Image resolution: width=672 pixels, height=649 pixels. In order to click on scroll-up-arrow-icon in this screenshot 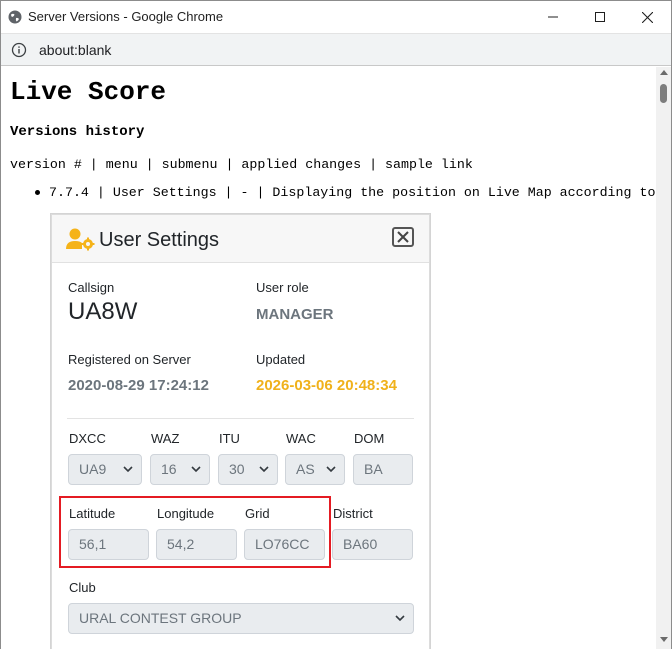, I will do `click(664, 72)`.